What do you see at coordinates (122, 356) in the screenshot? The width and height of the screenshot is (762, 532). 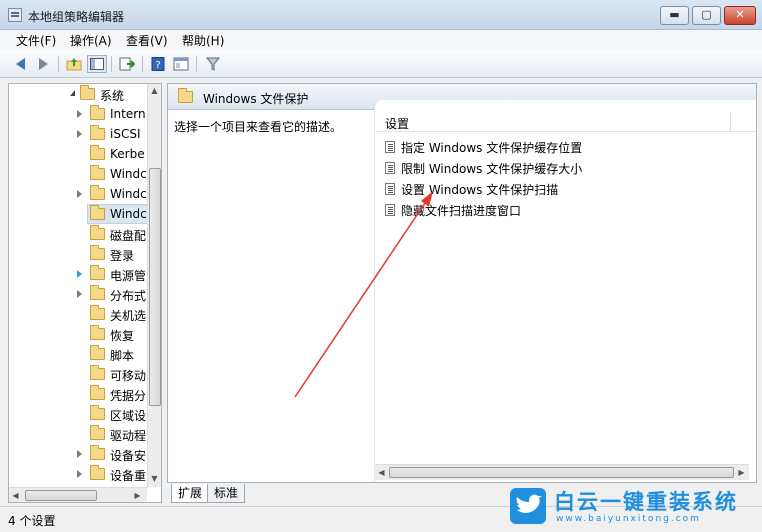 I see `tree-item-label: 脚本` at bounding box center [122, 356].